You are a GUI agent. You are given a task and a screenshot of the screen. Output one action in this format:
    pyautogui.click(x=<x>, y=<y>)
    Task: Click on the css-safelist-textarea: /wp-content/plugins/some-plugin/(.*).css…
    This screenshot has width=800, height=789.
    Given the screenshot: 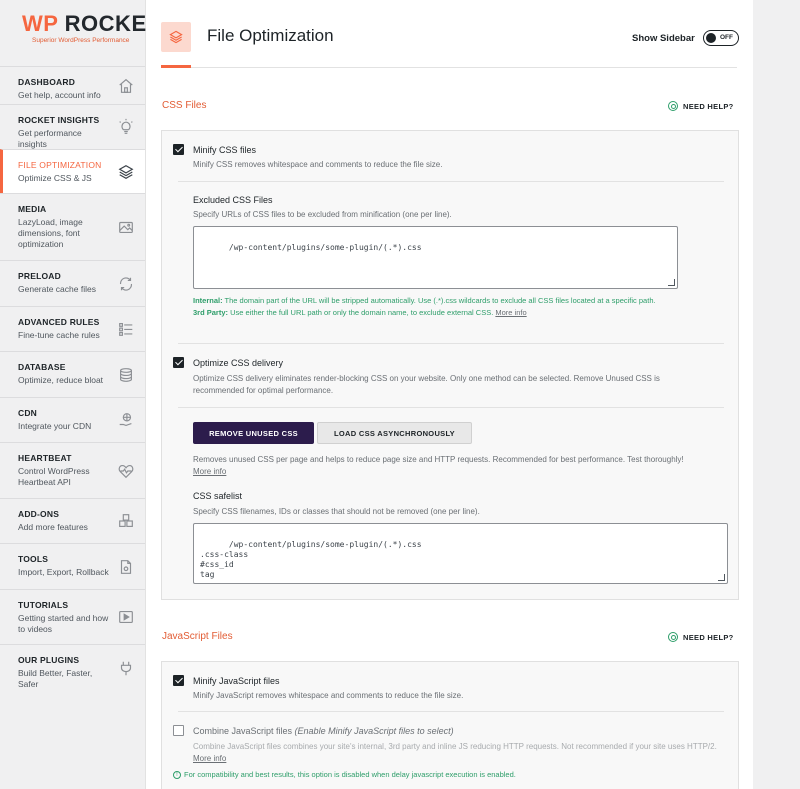 What is the action you would take?
    pyautogui.click(x=460, y=553)
    